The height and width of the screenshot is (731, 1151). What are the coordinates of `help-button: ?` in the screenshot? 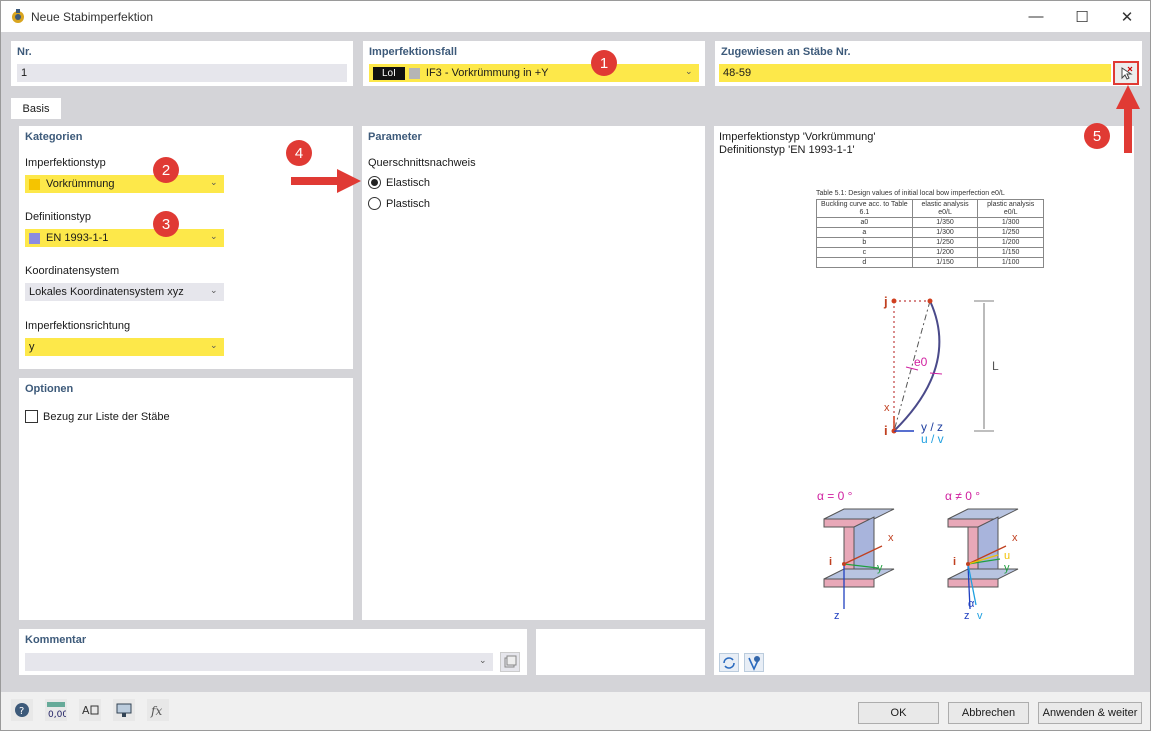 It's located at (22, 710).